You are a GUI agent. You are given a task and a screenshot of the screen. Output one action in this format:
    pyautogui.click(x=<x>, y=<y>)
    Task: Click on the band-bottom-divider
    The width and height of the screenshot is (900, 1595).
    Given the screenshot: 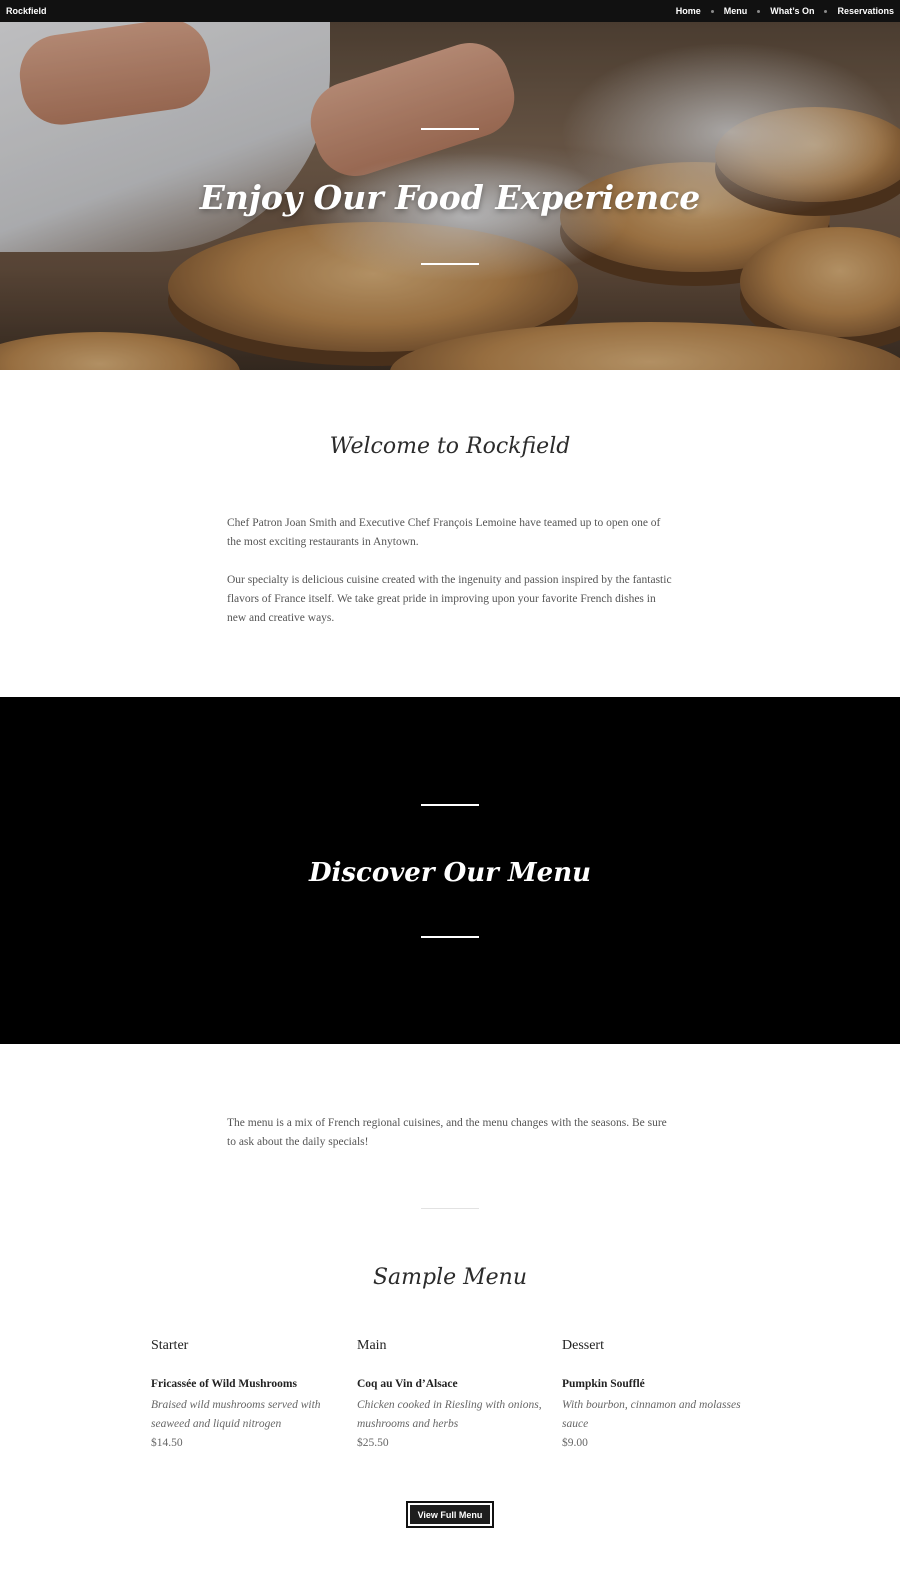 What is the action you would take?
    pyautogui.click(x=450, y=936)
    